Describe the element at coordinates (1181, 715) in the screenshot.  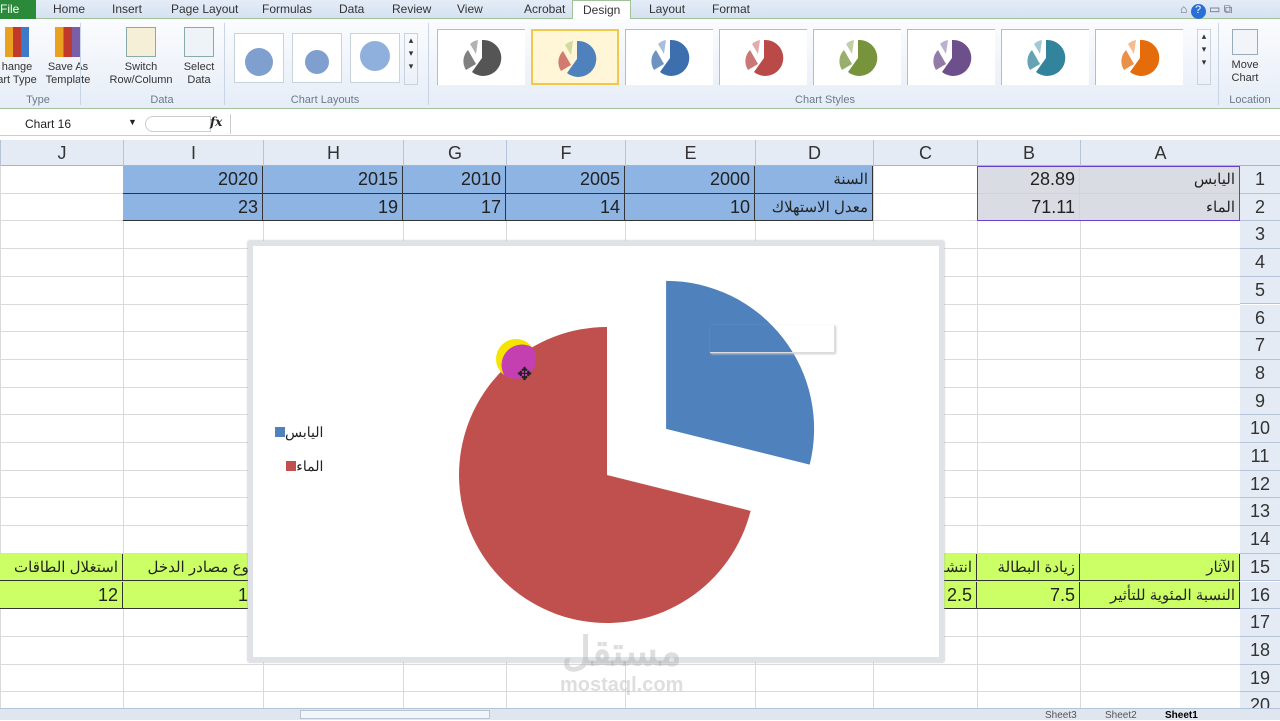
I see `sheet-tab-sheet1: Sheet1` at that location.